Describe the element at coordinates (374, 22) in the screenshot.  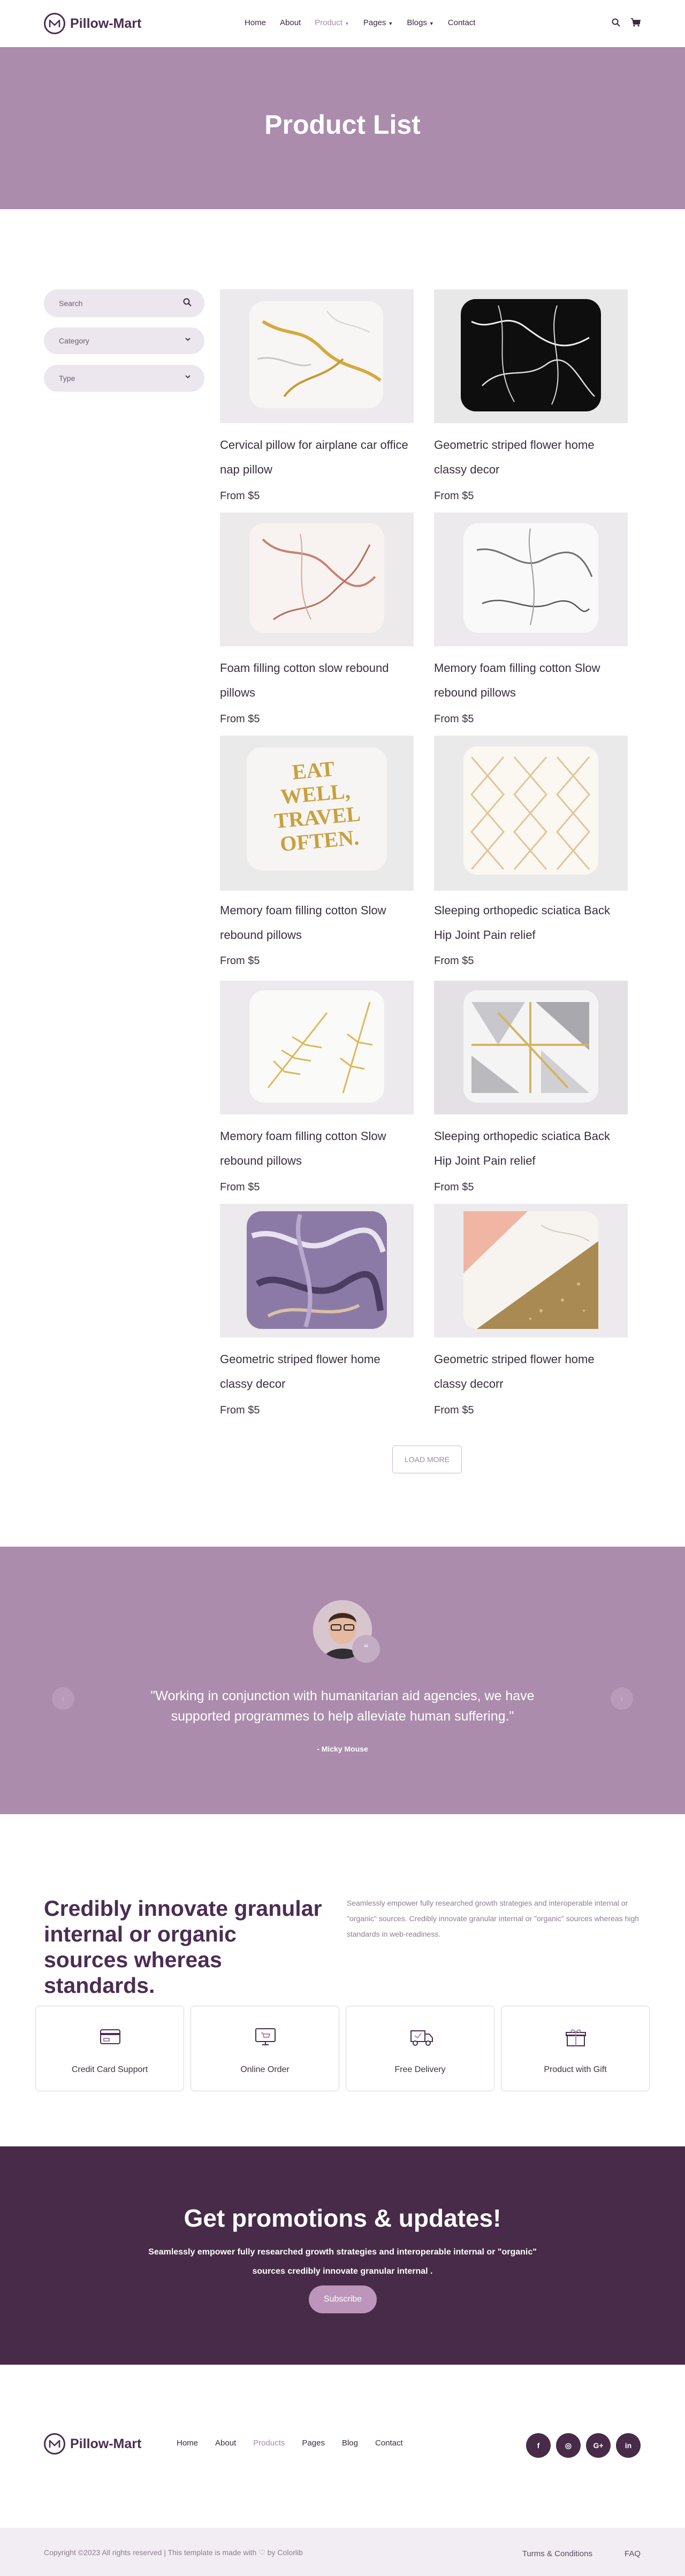
I see `nav-item-pages-label: Pages` at that location.